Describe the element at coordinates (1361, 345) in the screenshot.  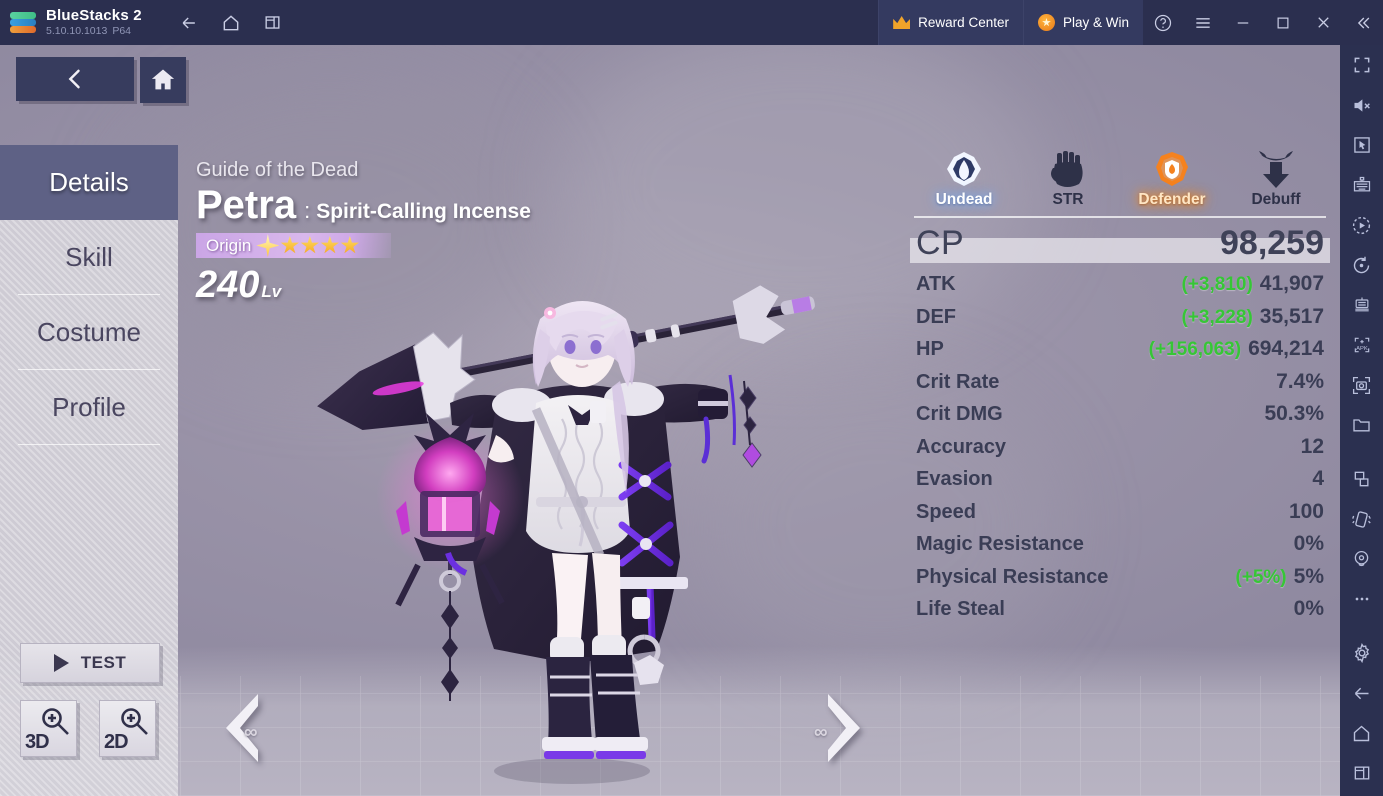
I see `install-apk-button: APK` at that location.